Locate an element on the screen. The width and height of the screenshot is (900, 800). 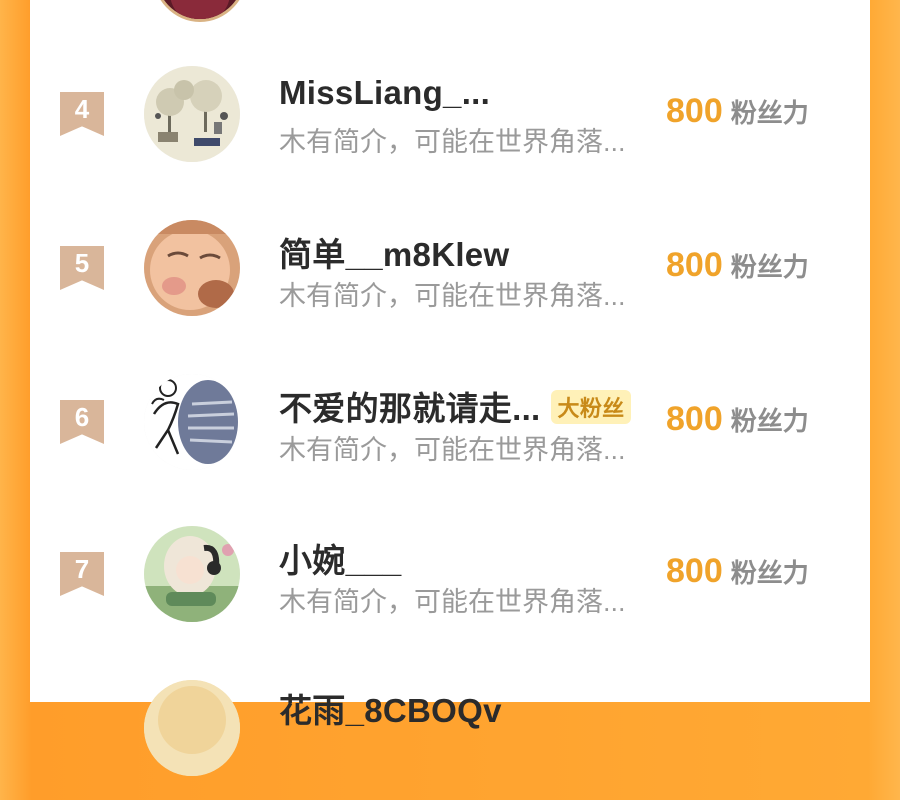
rank-flag: 6 is located at coordinates (82, 422).